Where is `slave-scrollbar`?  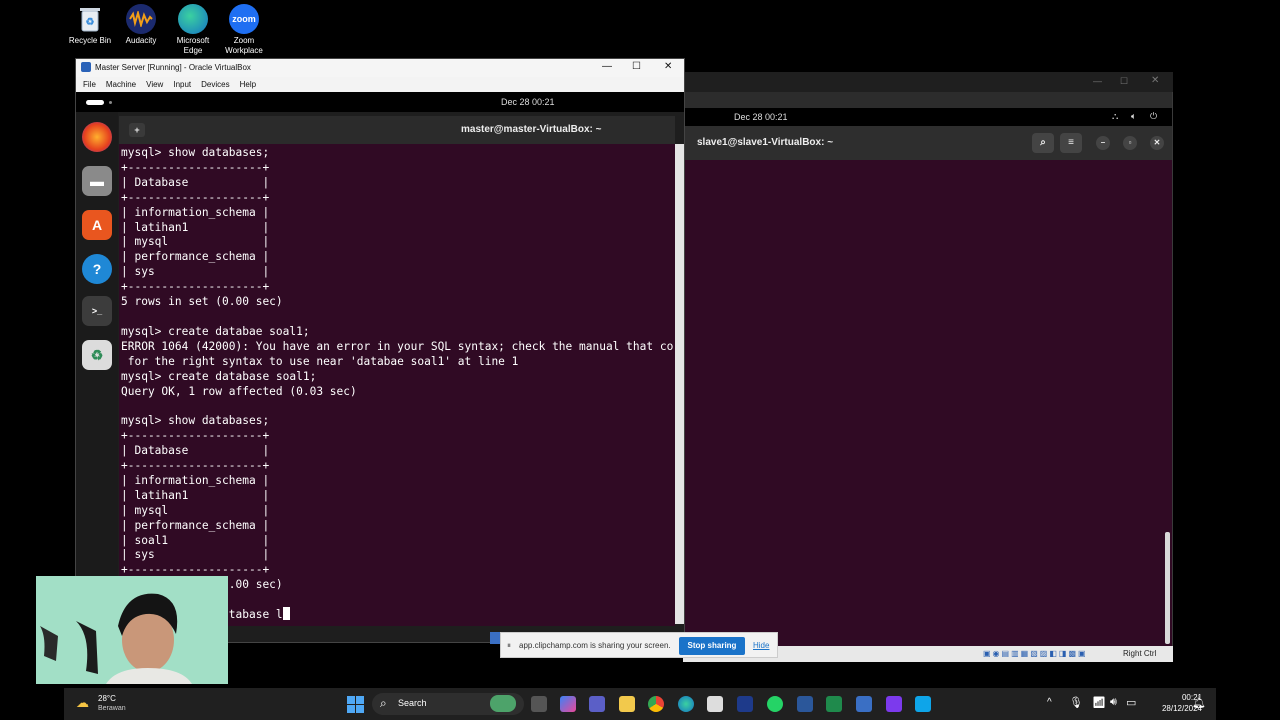 slave-scrollbar is located at coordinates (1167, 588).